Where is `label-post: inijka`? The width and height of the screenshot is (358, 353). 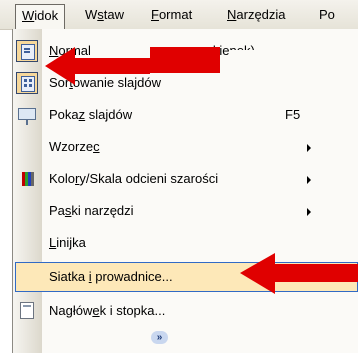 label-post: inijka is located at coordinates (71, 242).